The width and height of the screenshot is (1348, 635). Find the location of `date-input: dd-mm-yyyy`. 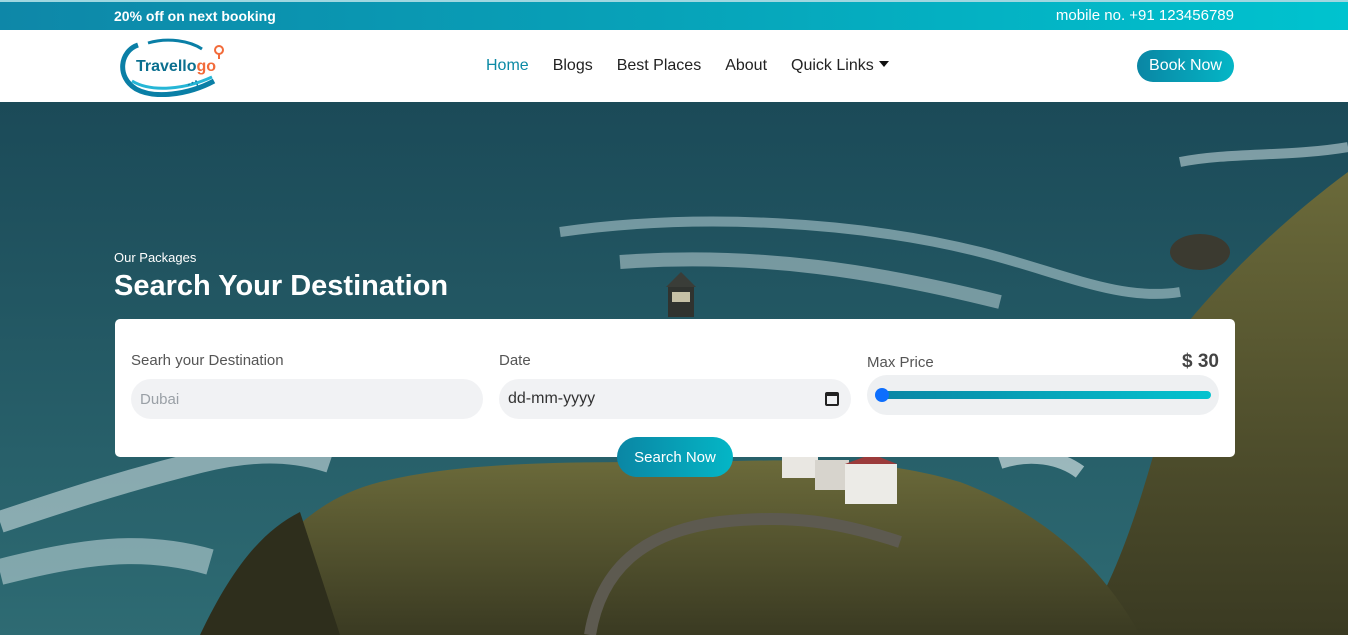

date-input: dd-mm-yyyy is located at coordinates (675, 399).